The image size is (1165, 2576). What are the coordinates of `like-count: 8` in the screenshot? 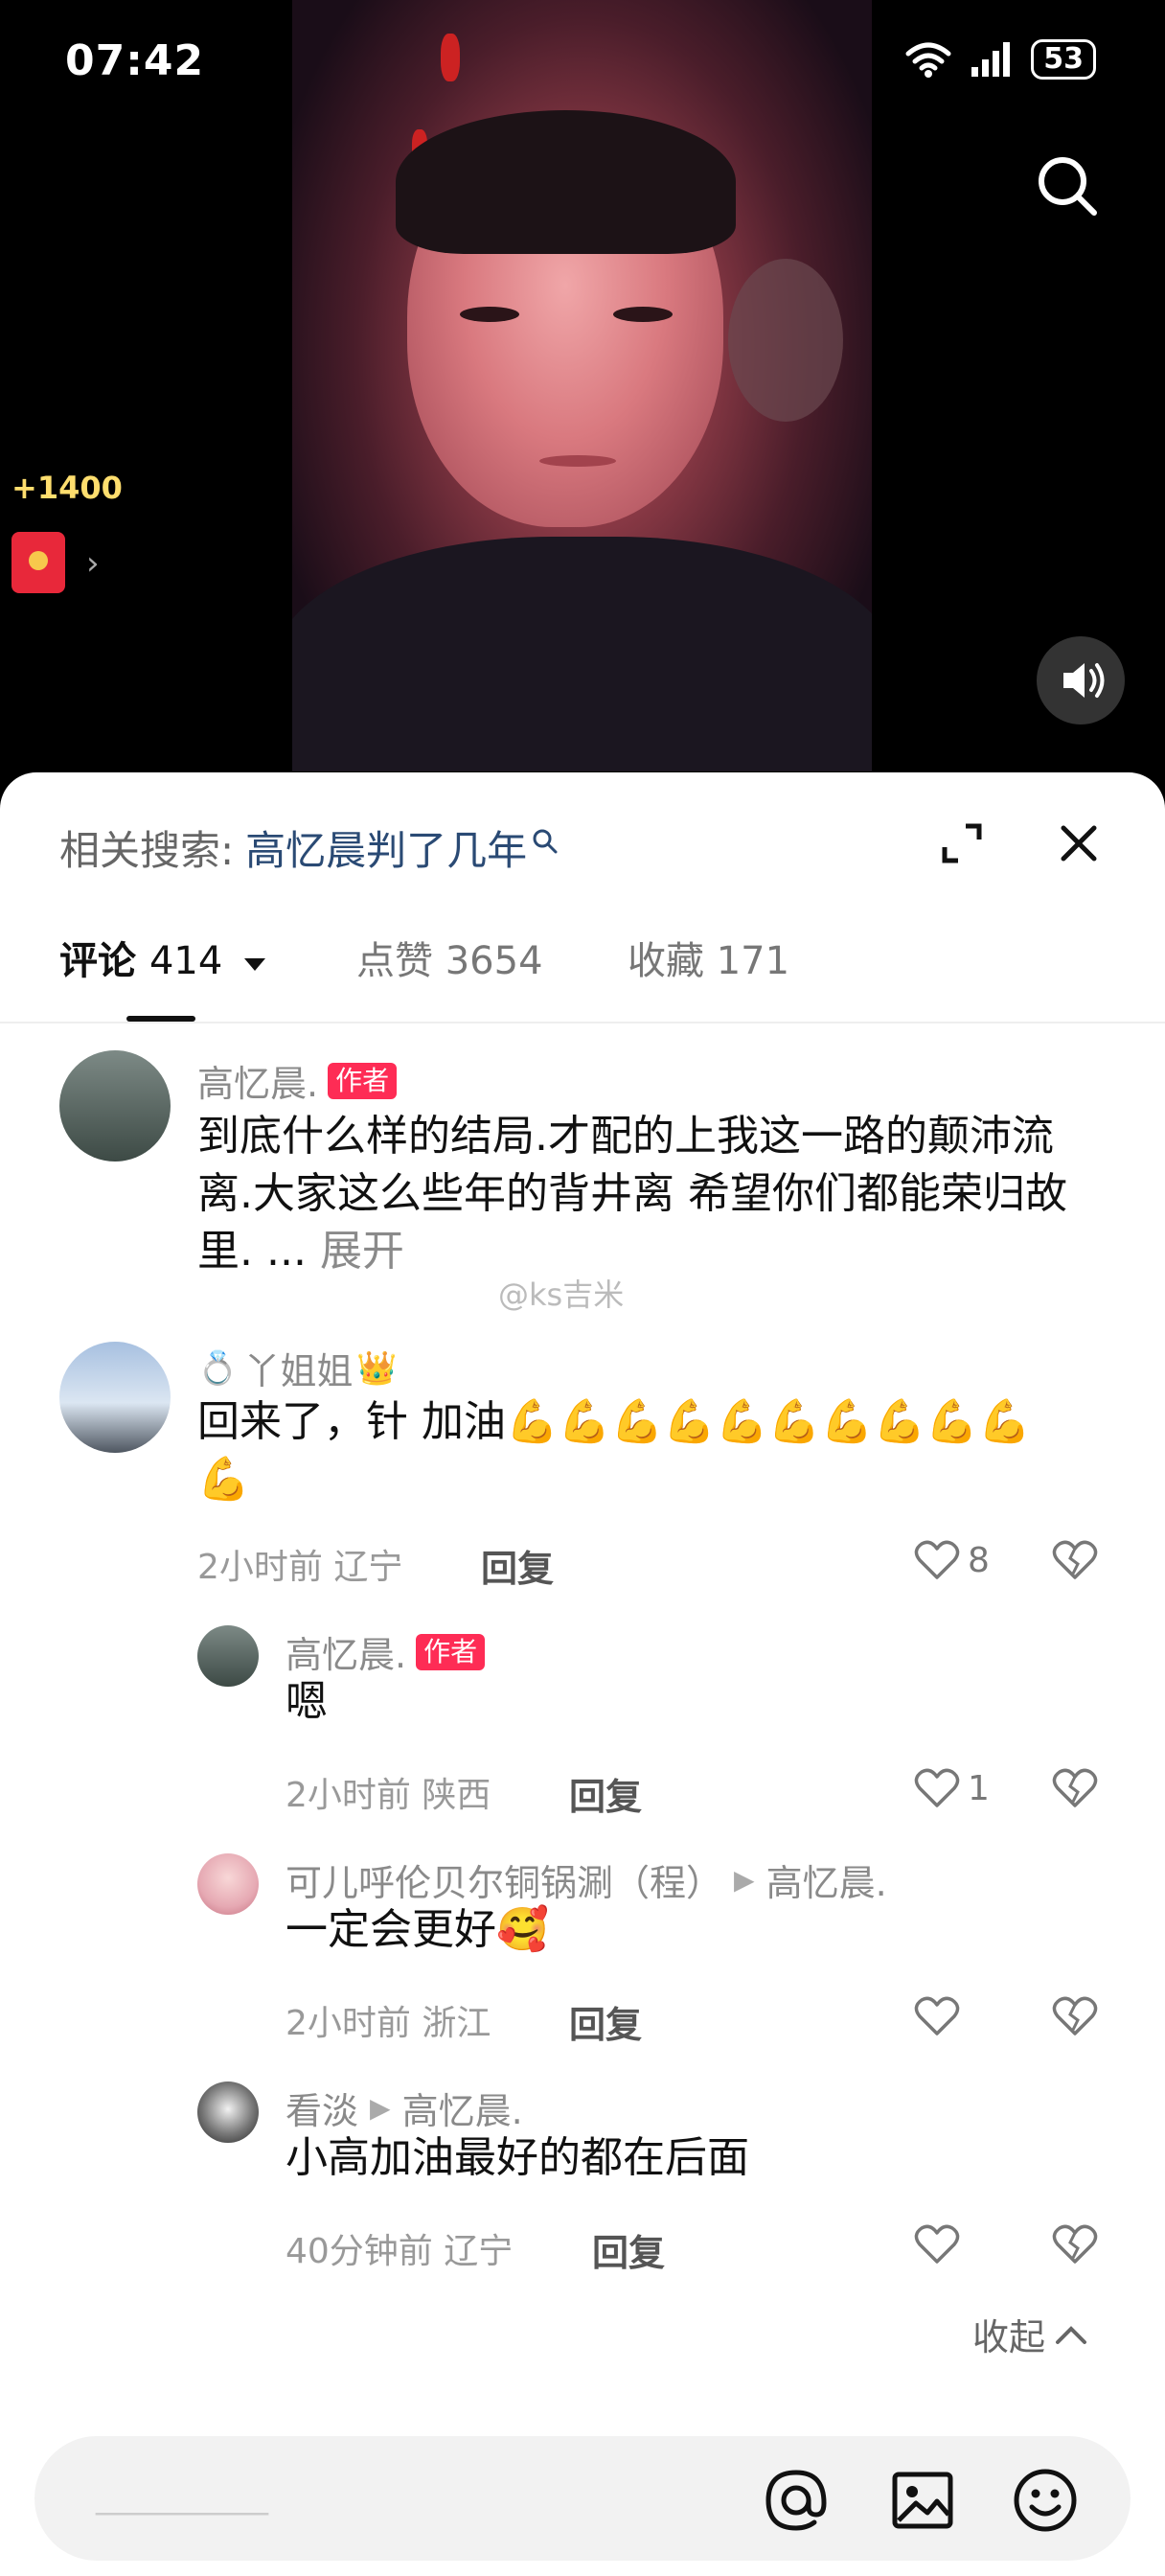 It's located at (979, 1560).